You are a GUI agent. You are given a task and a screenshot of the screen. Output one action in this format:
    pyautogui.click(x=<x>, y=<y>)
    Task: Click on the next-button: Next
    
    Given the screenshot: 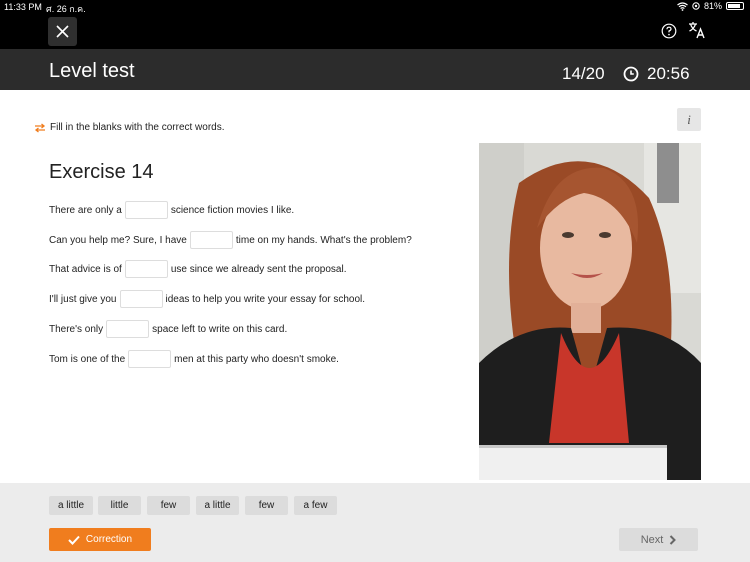 What is the action you would take?
    pyautogui.click(x=658, y=539)
    